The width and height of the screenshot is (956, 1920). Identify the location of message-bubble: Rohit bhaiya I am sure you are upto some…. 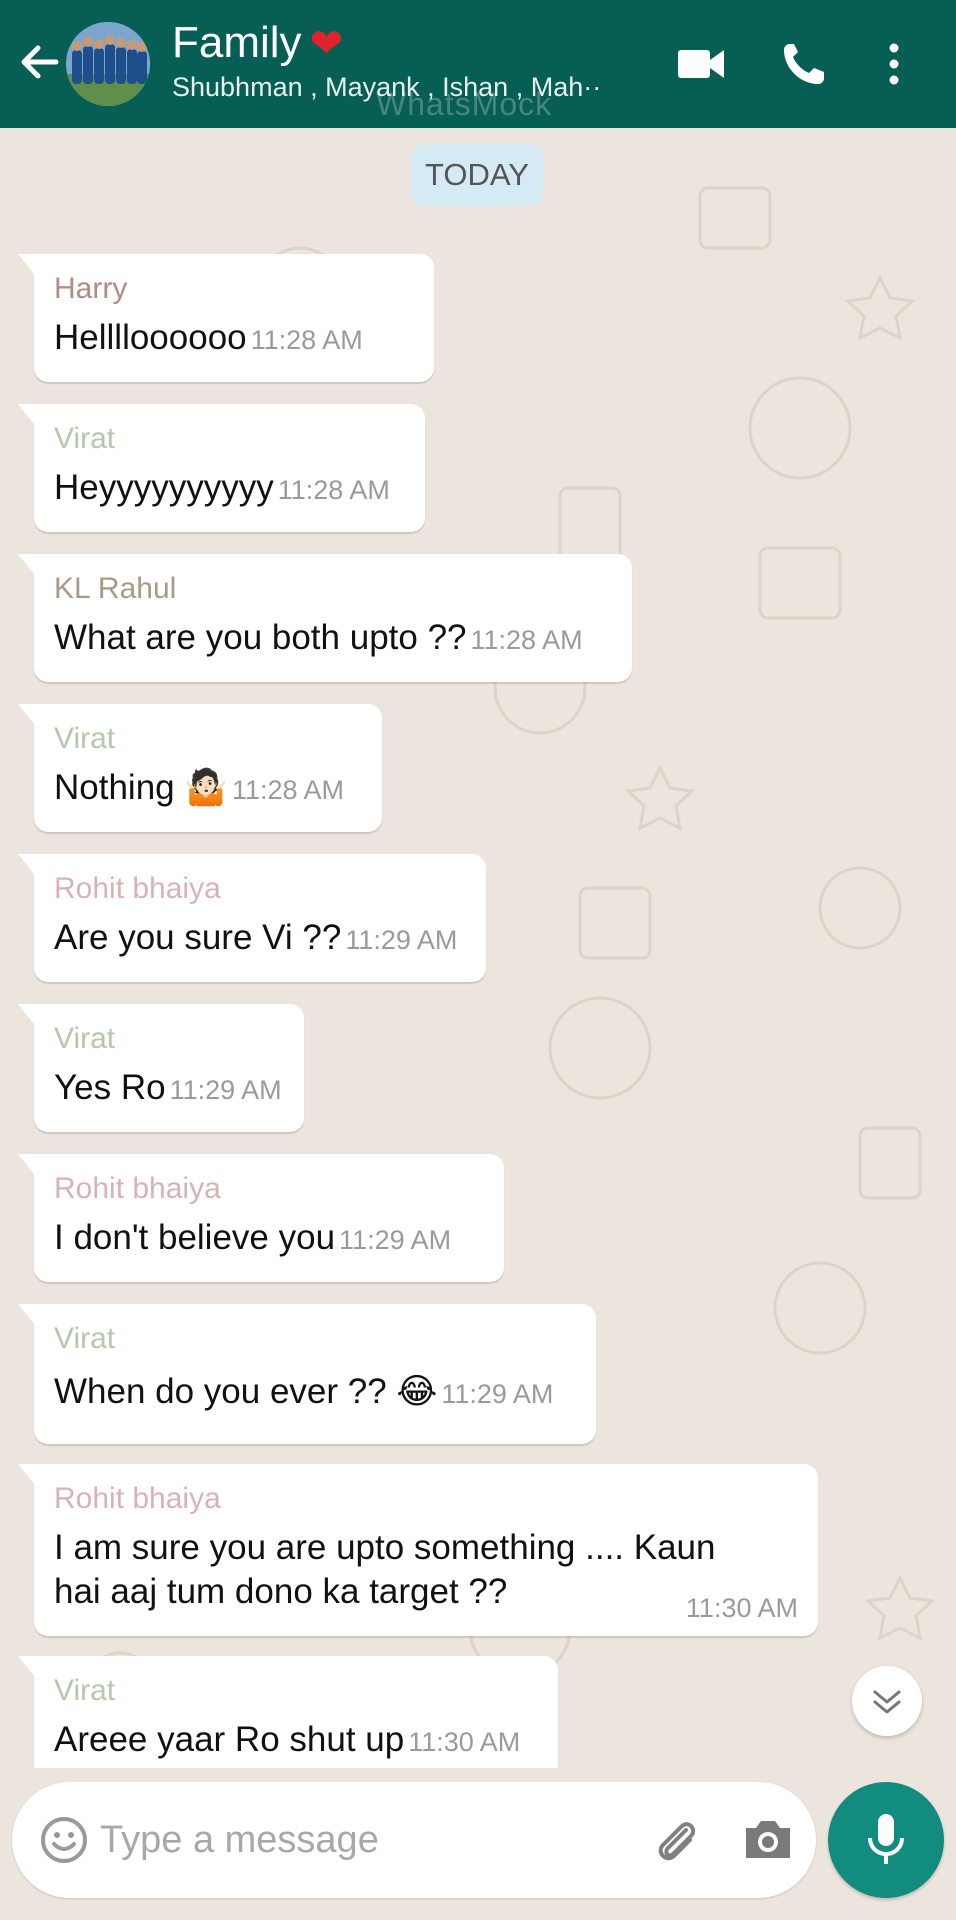
(418, 1550).